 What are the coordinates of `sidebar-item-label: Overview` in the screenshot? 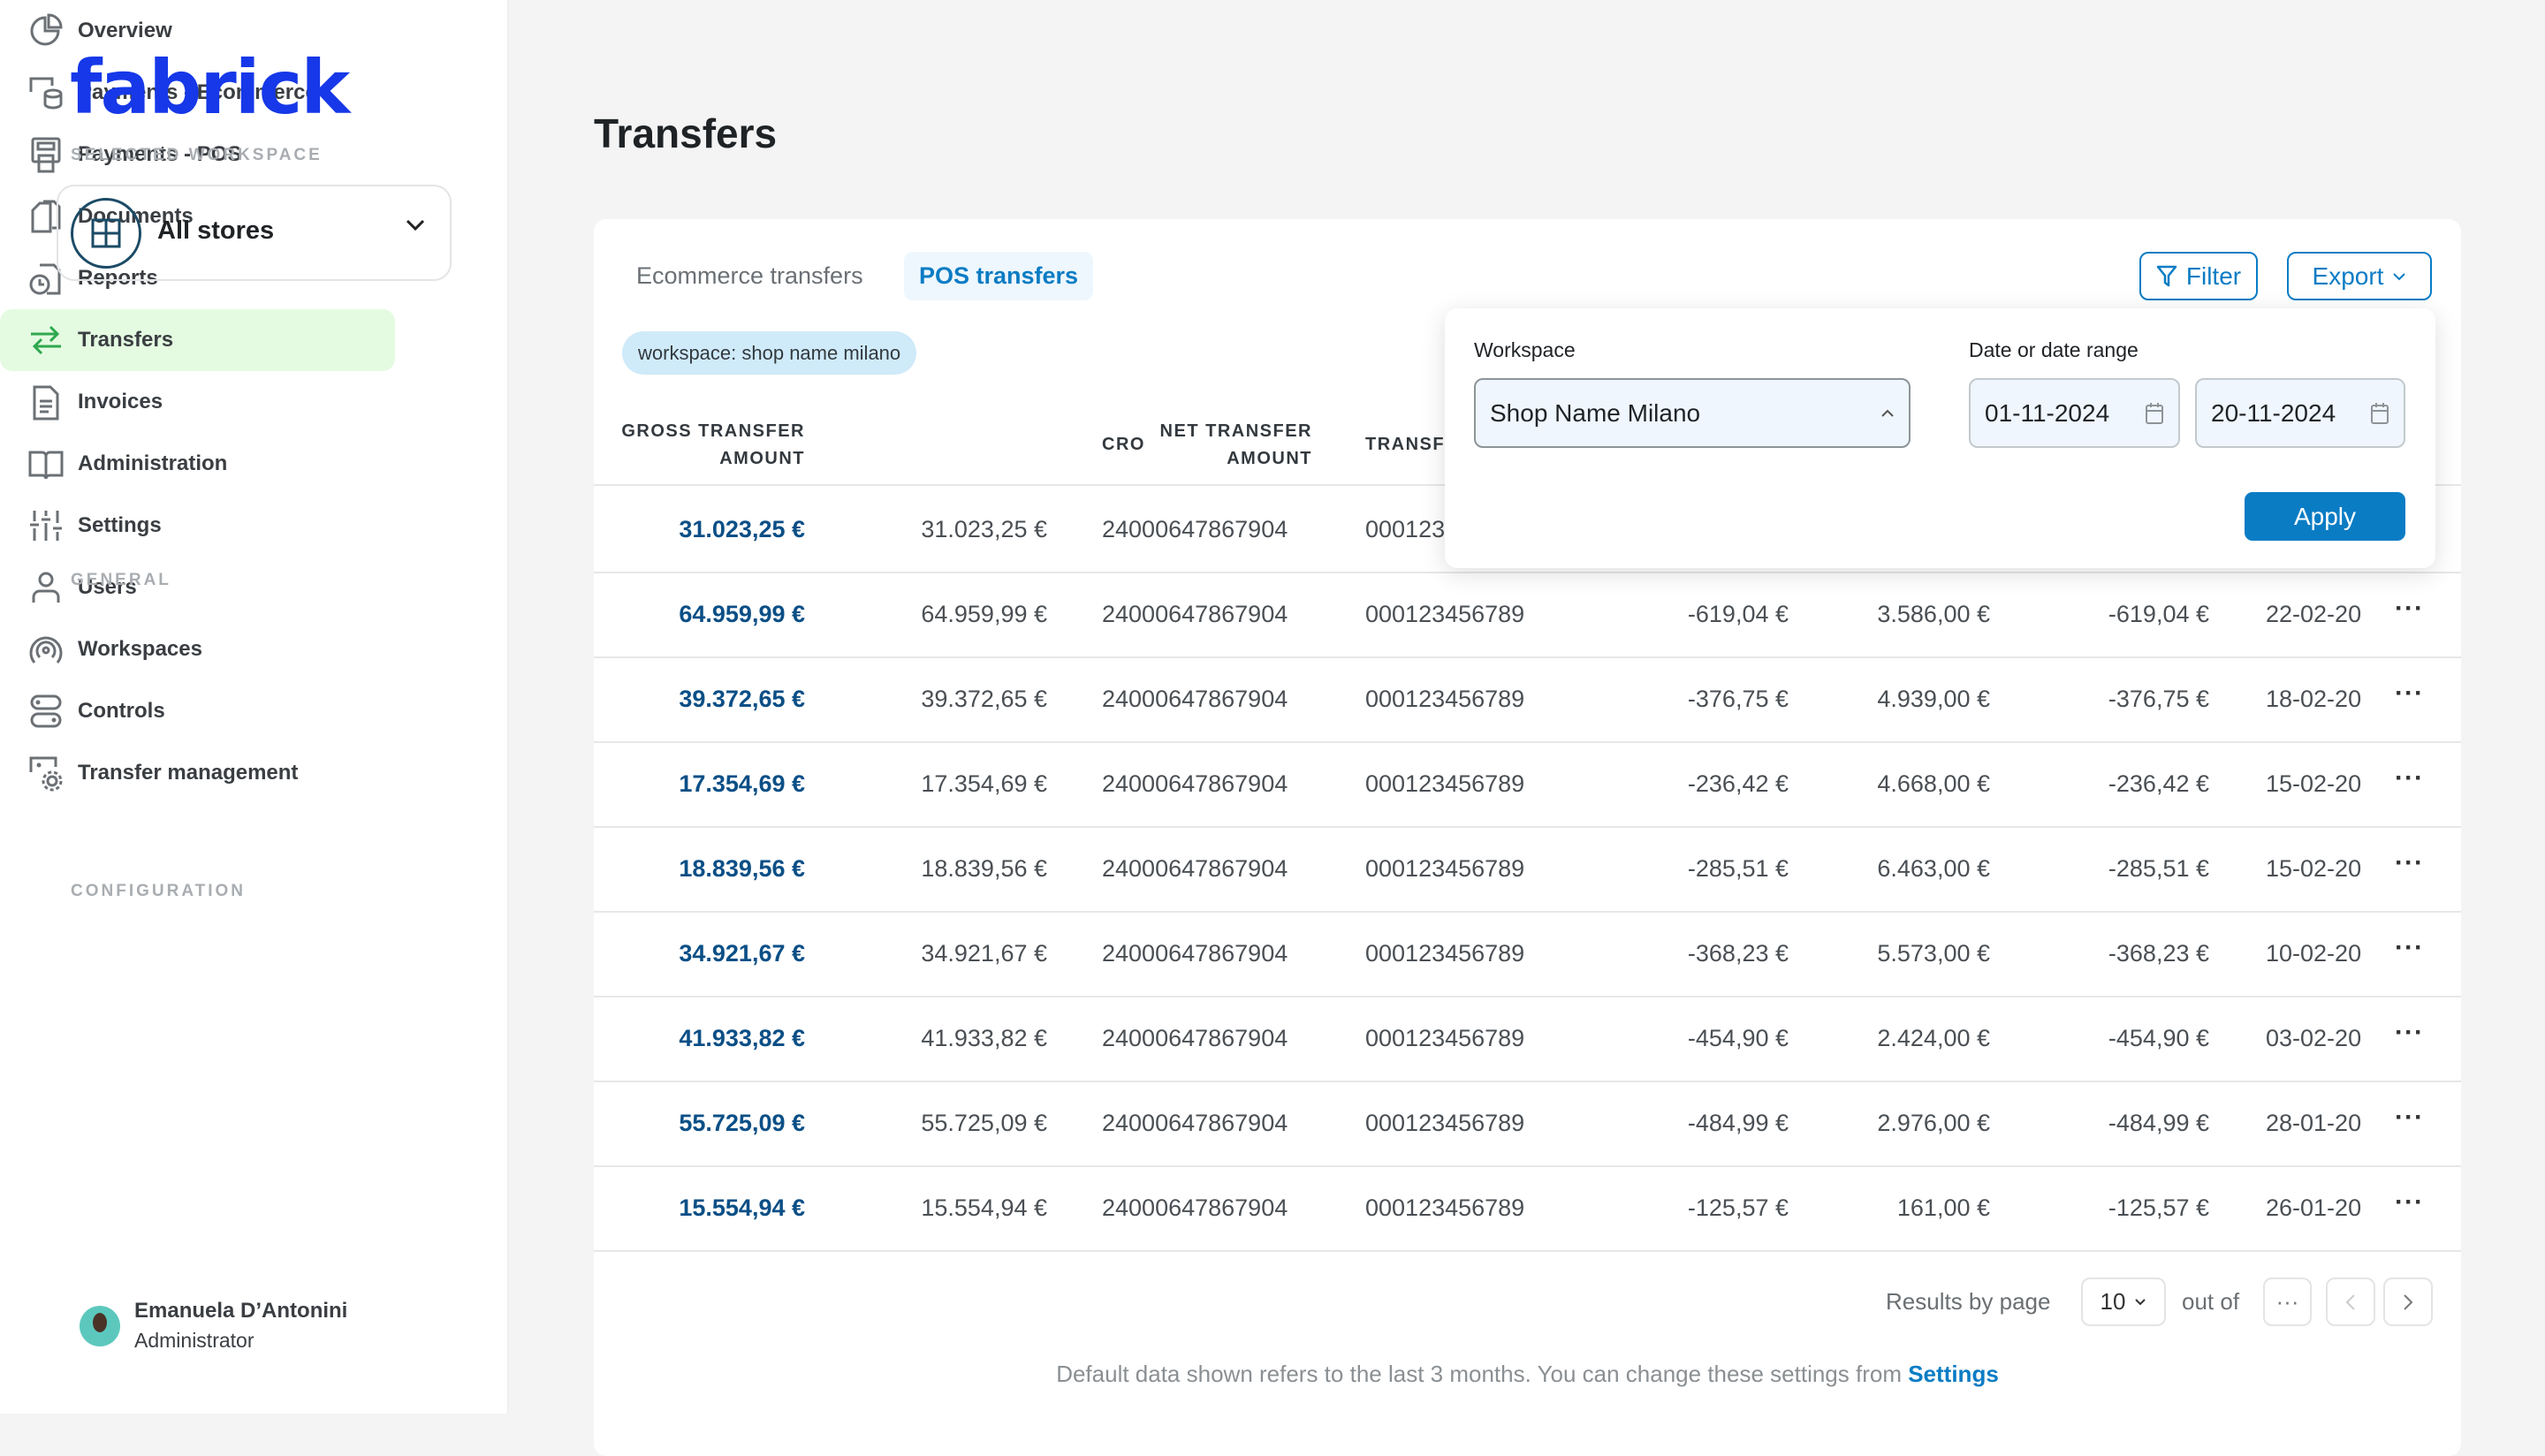 It's located at (125, 30).